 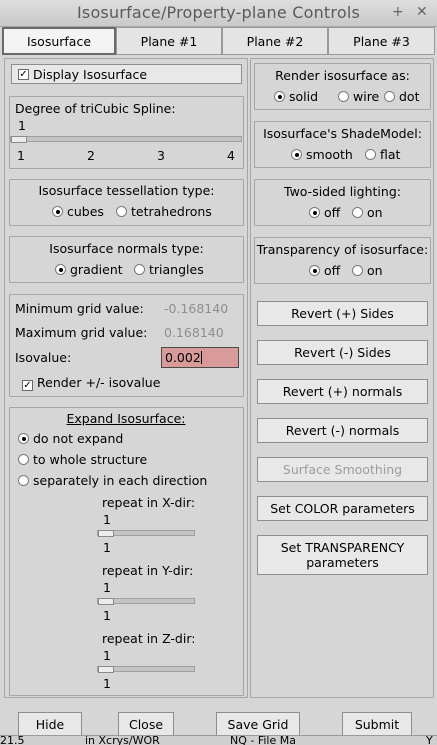 I want to click on transparency-on: on, so click(x=367, y=270).